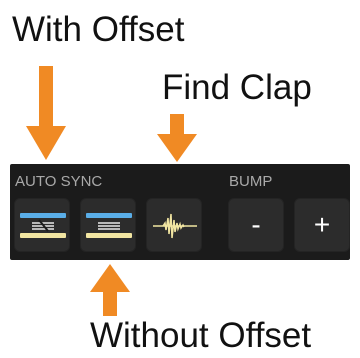  I want to click on bump-label: BUMP, so click(251, 181).